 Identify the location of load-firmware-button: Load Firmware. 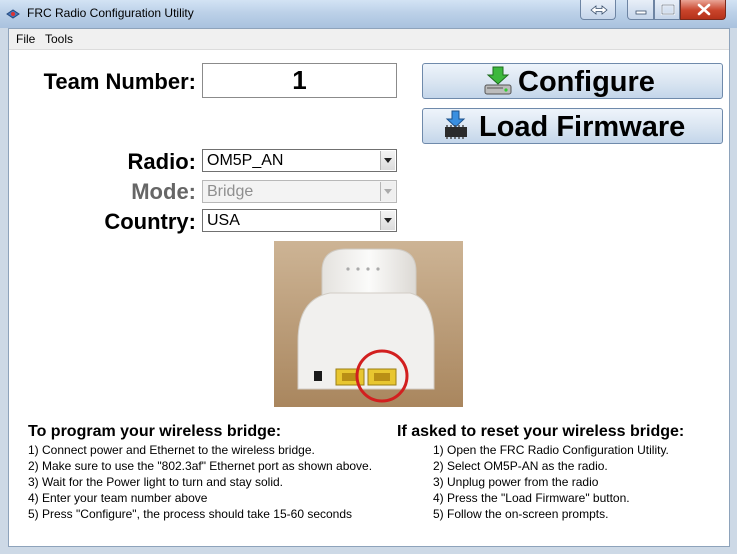
(572, 126).